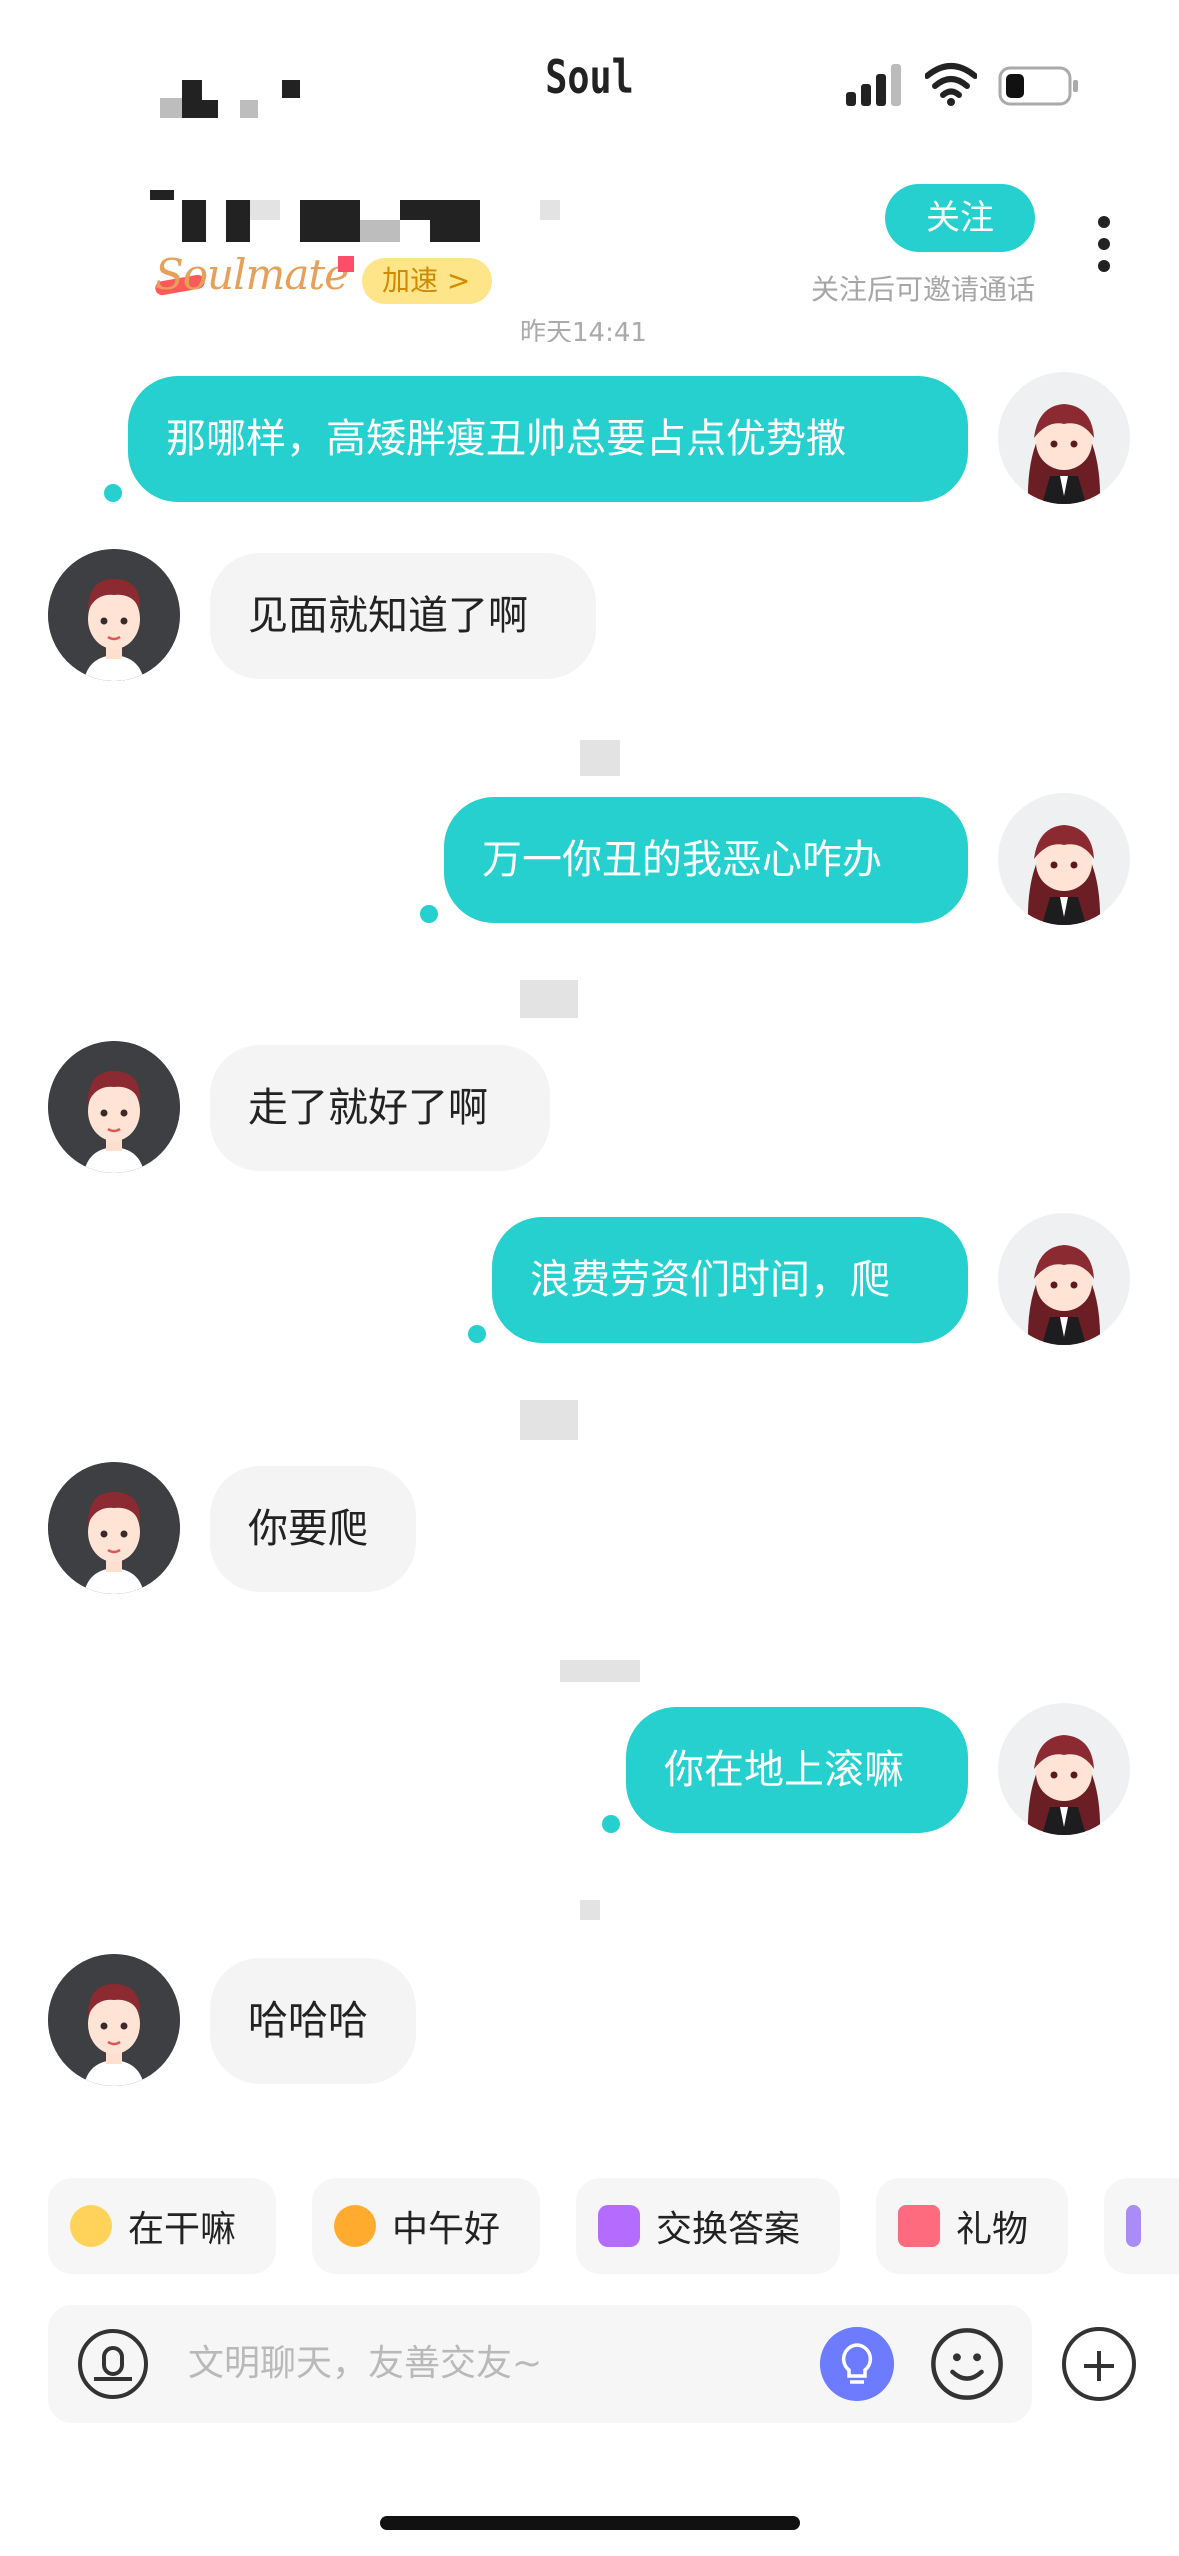 This screenshot has height=2556, width=1179. What do you see at coordinates (355, 2226) in the screenshot?
I see `sun-icon` at bounding box center [355, 2226].